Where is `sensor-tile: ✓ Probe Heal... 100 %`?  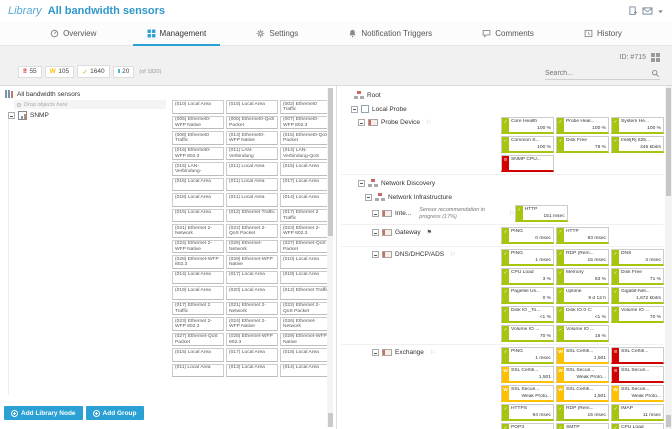 sensor-tile: ✓ Probe Heal... 100 % is located at coordinates (582, 125).